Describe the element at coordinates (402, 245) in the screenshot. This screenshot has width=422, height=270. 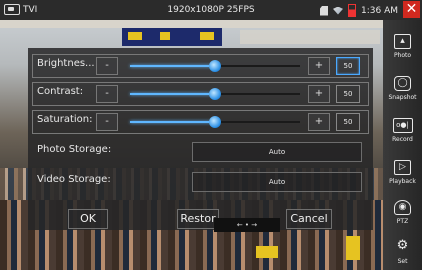
I see `gear-icon: ⚙` at that location.